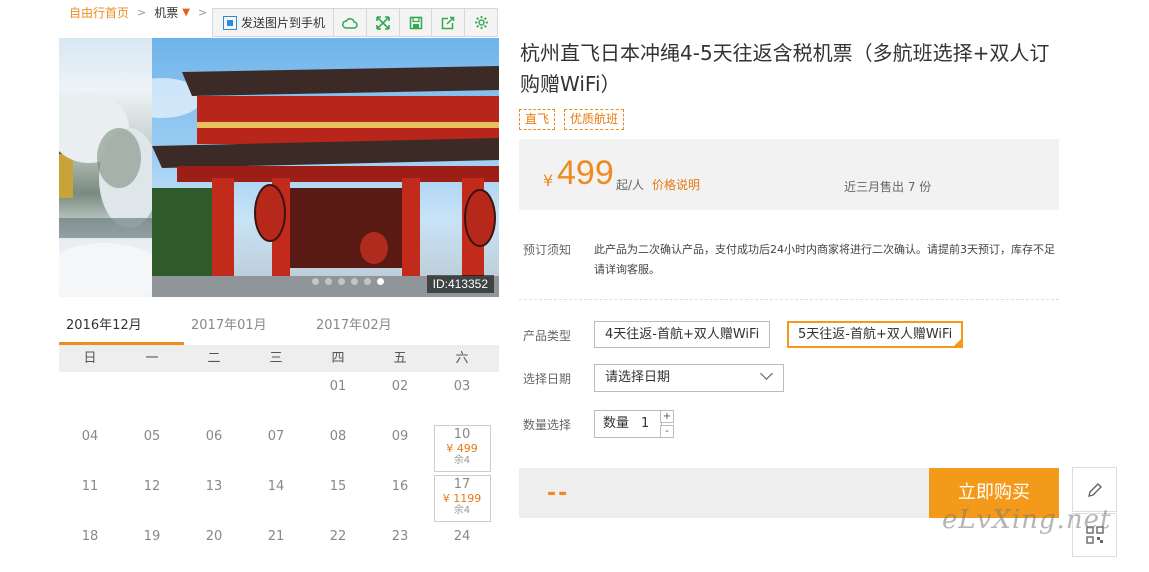  I want to click on calendar-week-row: 18 19 20 21 22 23 24, so click(279, 547).